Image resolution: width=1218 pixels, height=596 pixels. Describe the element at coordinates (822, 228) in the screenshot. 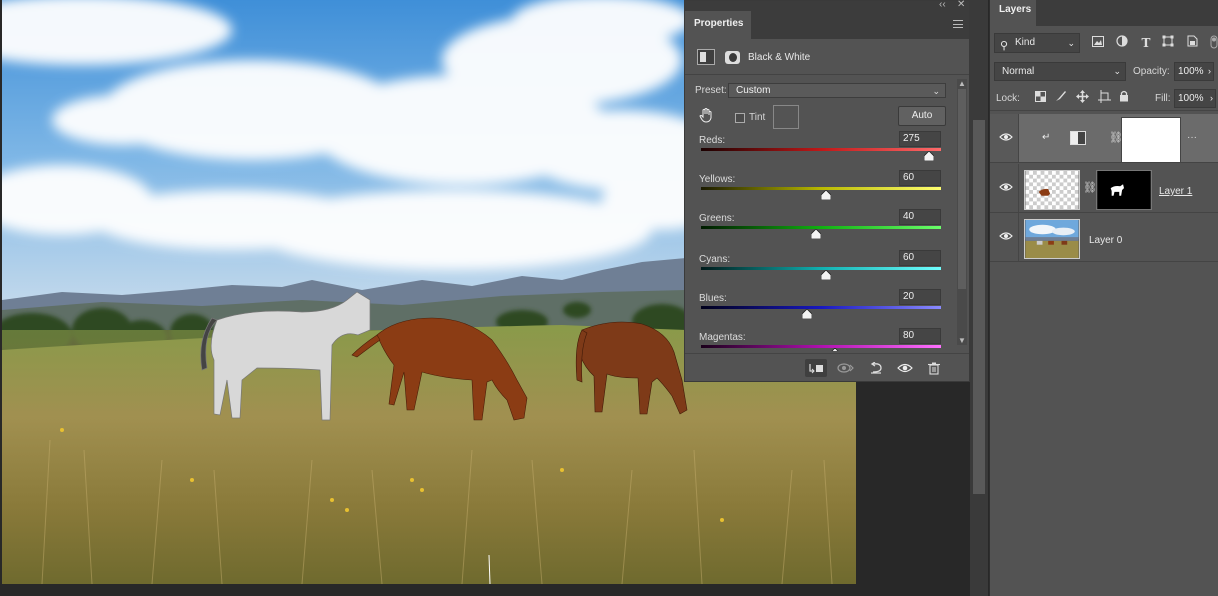

I see `slider-greens: Greens: 40` at that location.